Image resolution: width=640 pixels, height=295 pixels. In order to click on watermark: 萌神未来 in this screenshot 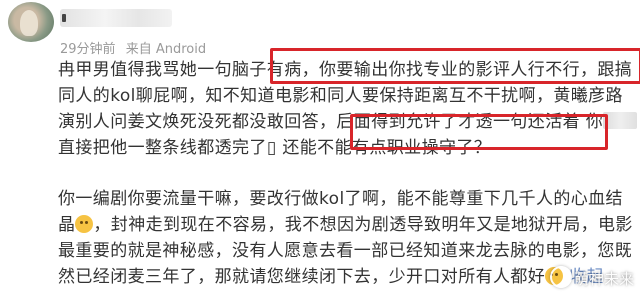, I will do `click(591, 277)`.